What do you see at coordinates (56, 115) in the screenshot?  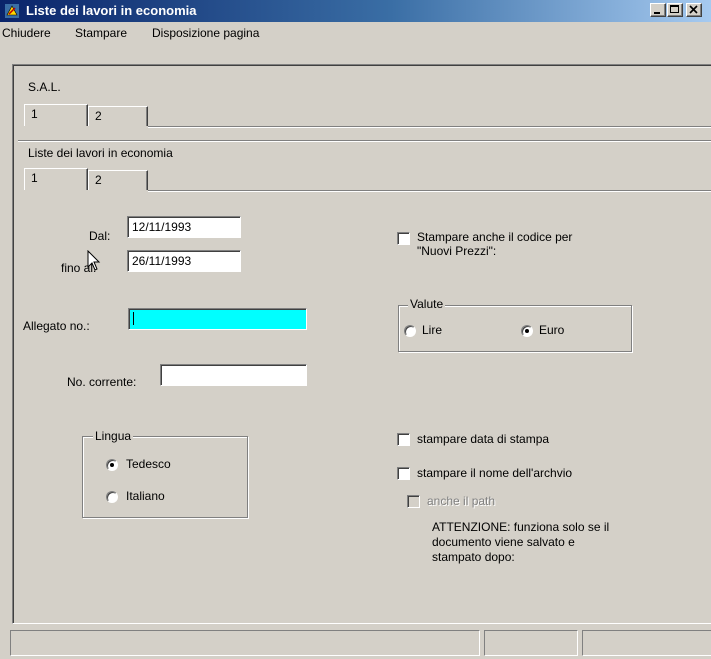 I see `tab-sal-1: 1` at bounding box center [56, 115].